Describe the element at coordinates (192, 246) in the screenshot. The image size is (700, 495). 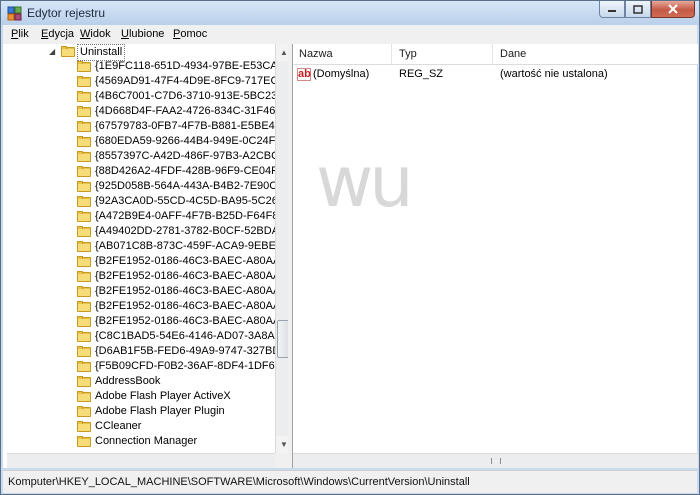
I see `tree-item-label: {AB071C8B-873C-459F-ACA9-9EBE03C3E` at that location.